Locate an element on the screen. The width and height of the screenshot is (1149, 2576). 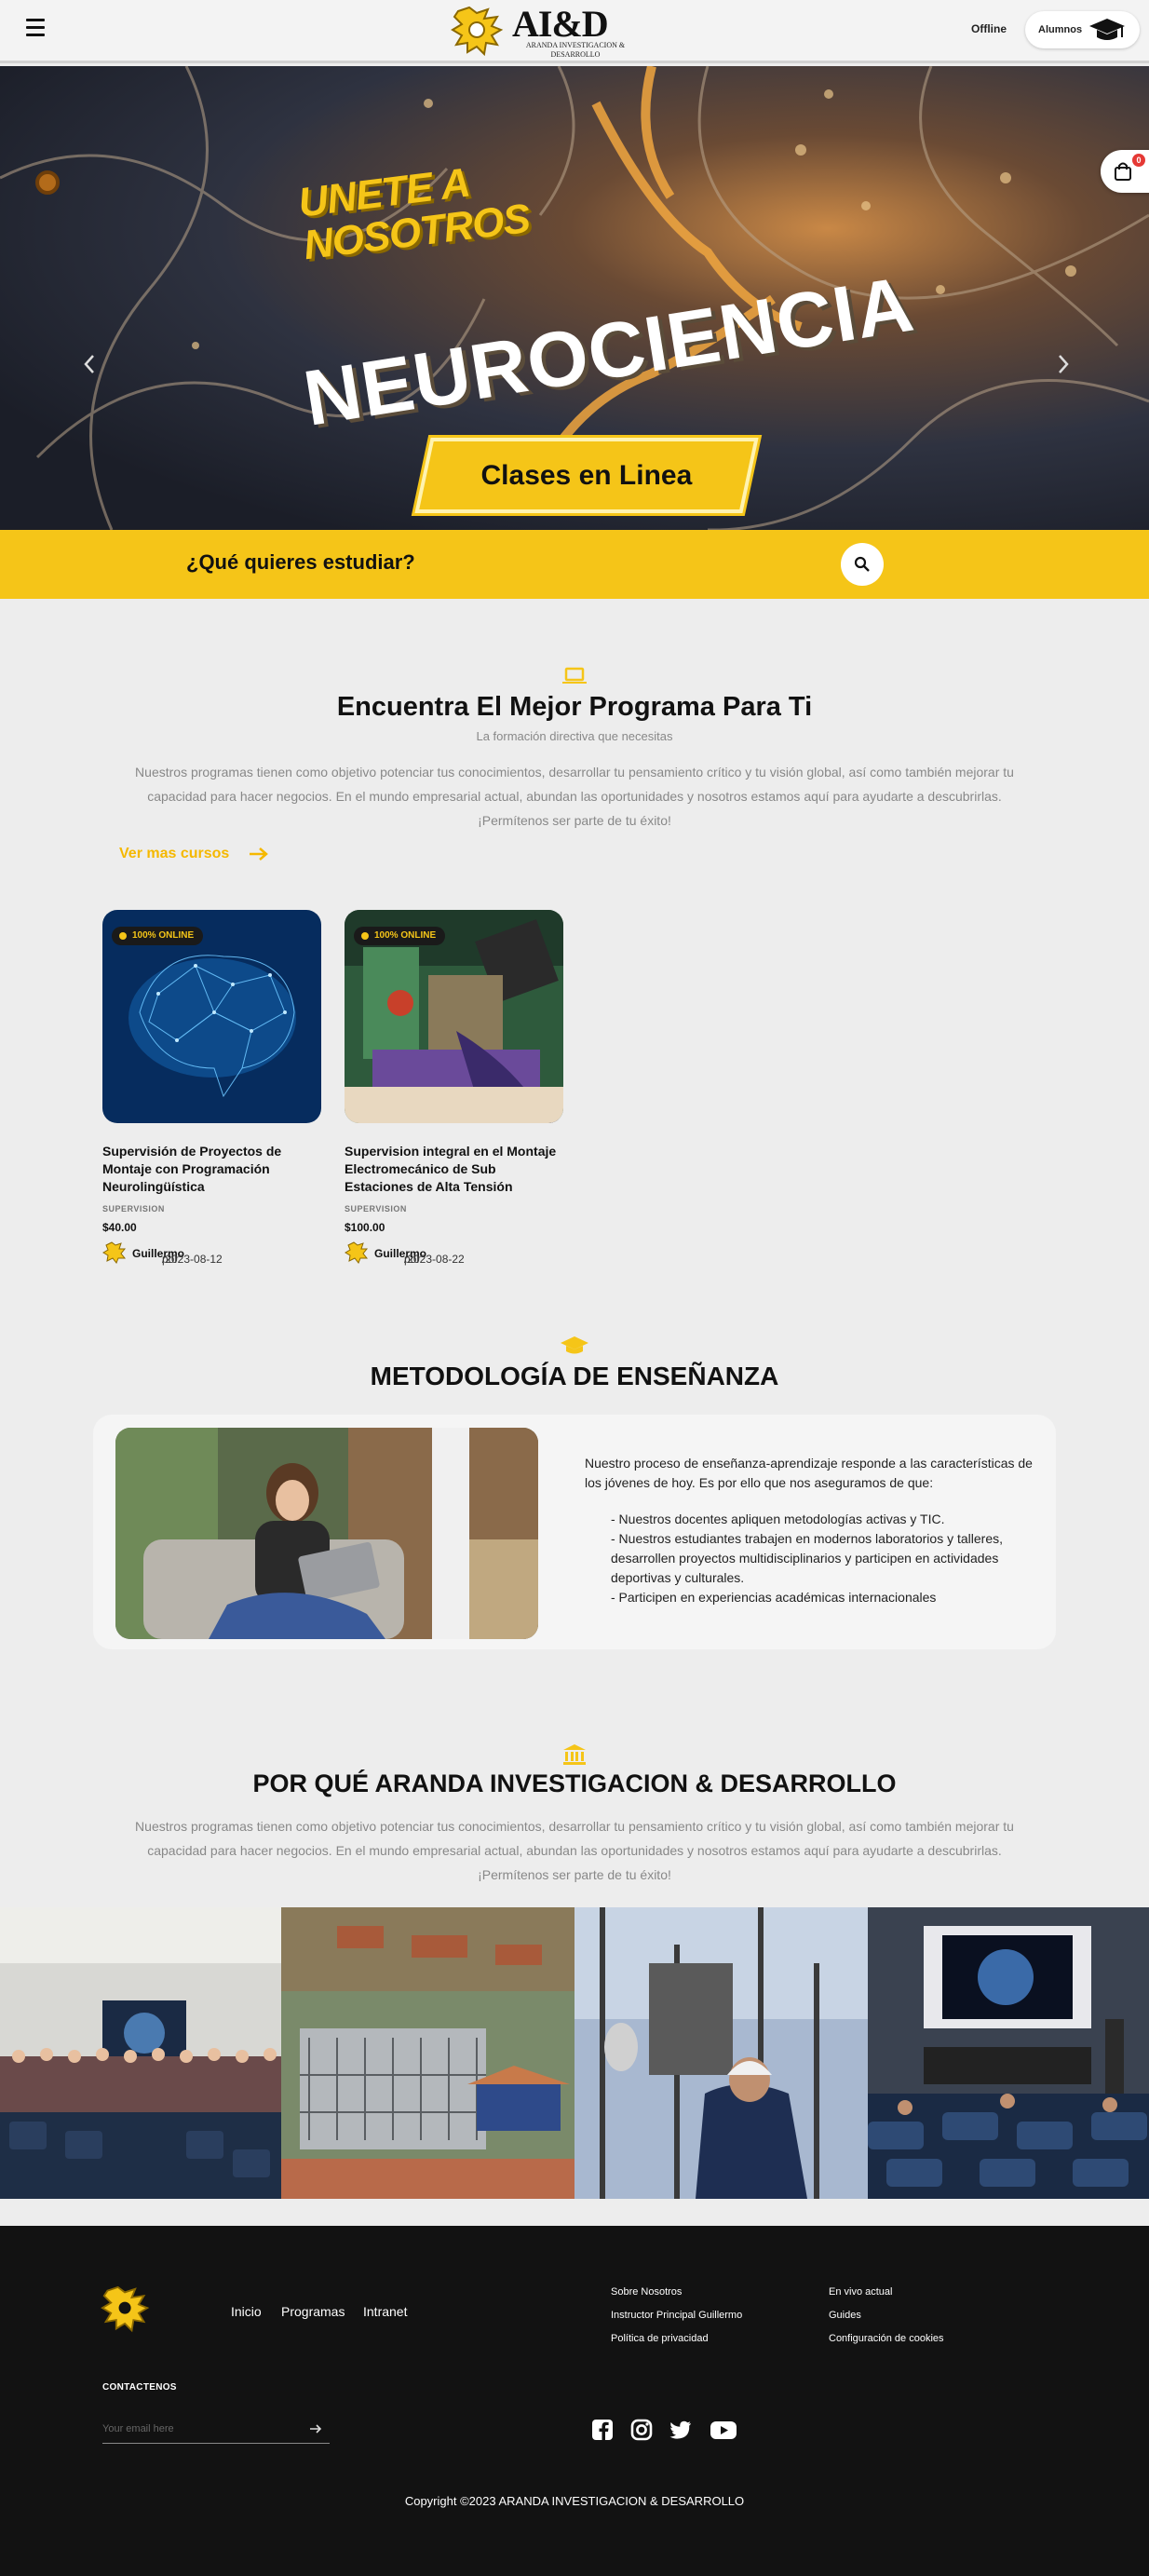
youtube-icon is located at coordinates (724, 2430).